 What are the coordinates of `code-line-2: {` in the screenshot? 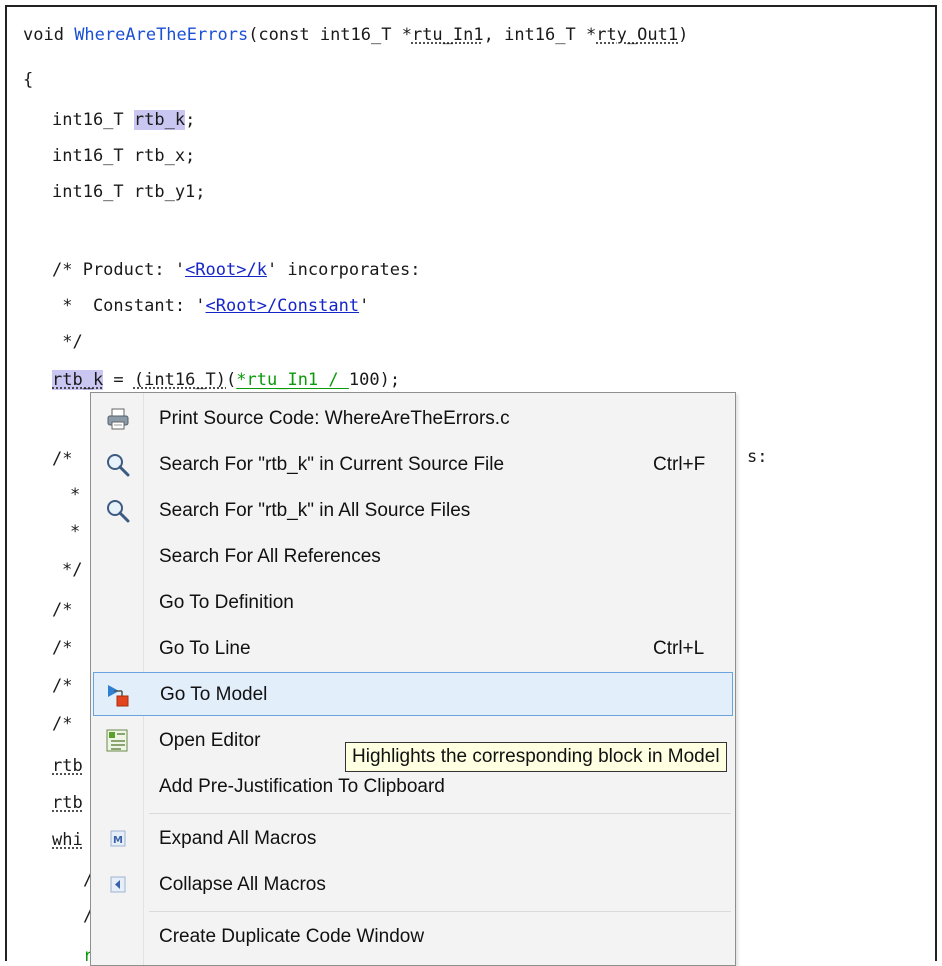 It's located at (28, 80).